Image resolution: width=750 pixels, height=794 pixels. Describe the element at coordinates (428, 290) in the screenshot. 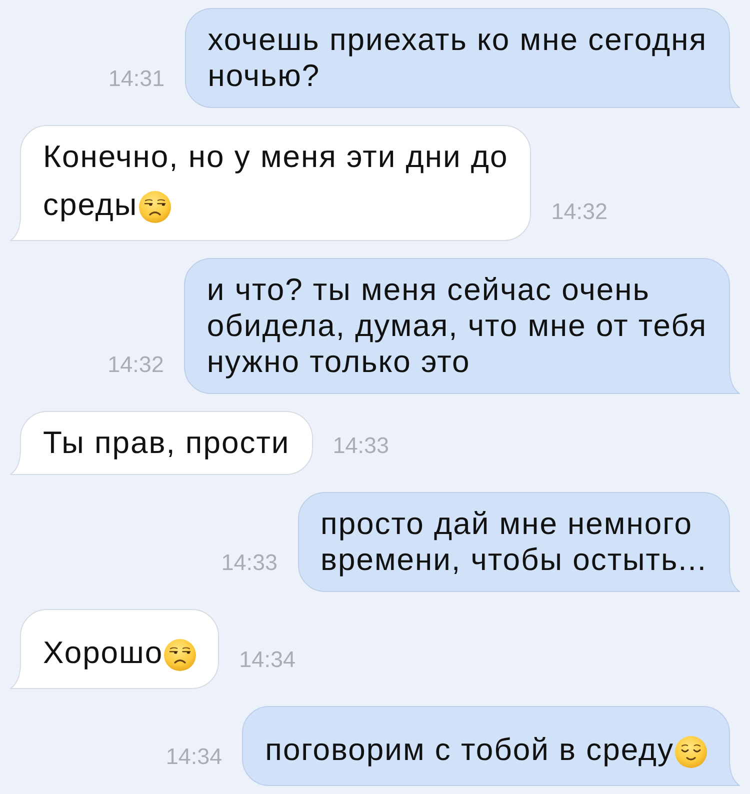

I see `message-text: и что? ты меня сейчас очень` at that location.